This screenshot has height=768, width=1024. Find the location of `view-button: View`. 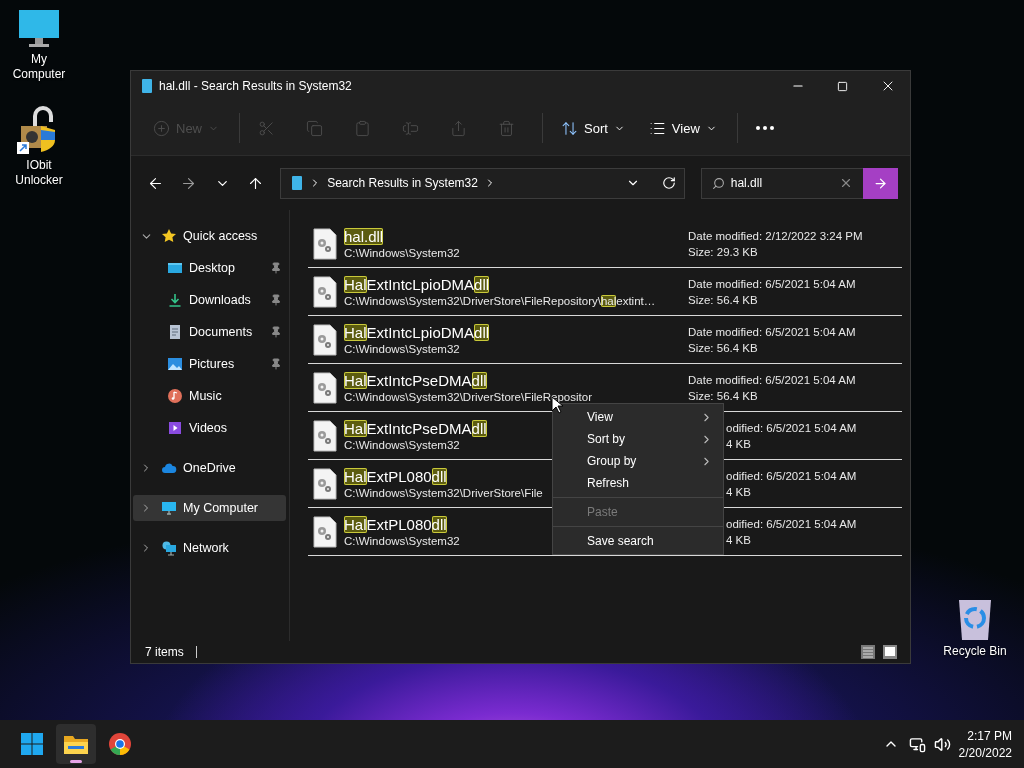

view-button: View is located at coordinates (682, 128).